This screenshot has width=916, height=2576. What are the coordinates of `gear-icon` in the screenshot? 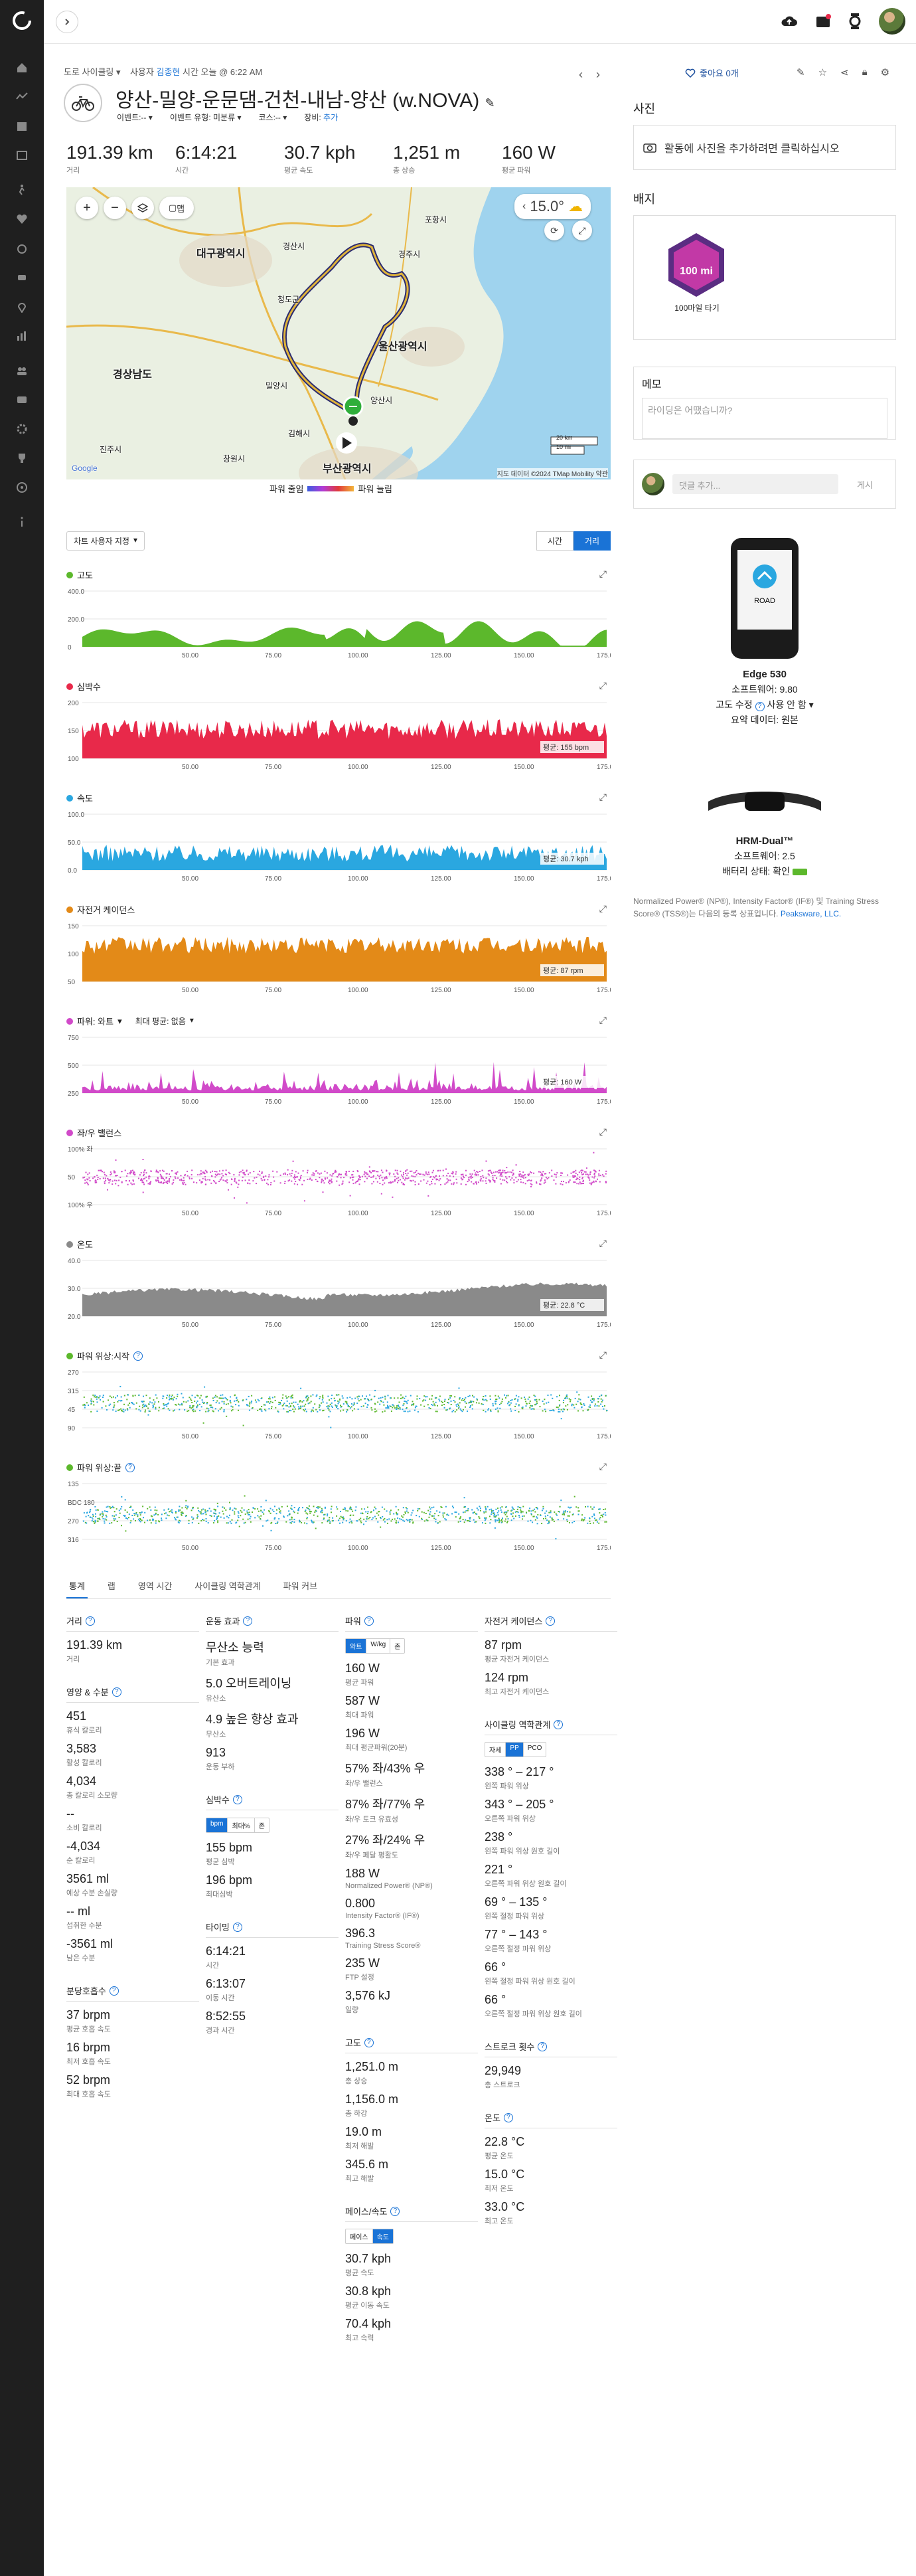 It's located at (22, 277).